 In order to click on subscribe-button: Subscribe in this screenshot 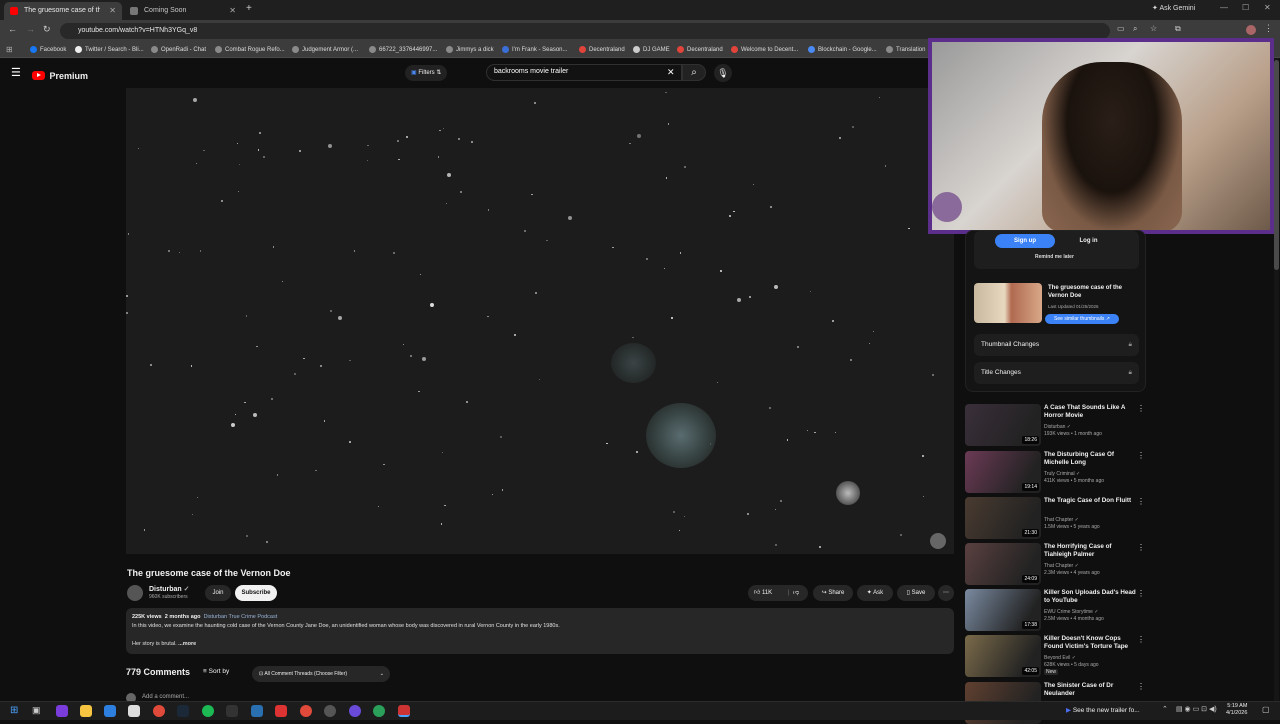, I will do `click(256, 593)`.